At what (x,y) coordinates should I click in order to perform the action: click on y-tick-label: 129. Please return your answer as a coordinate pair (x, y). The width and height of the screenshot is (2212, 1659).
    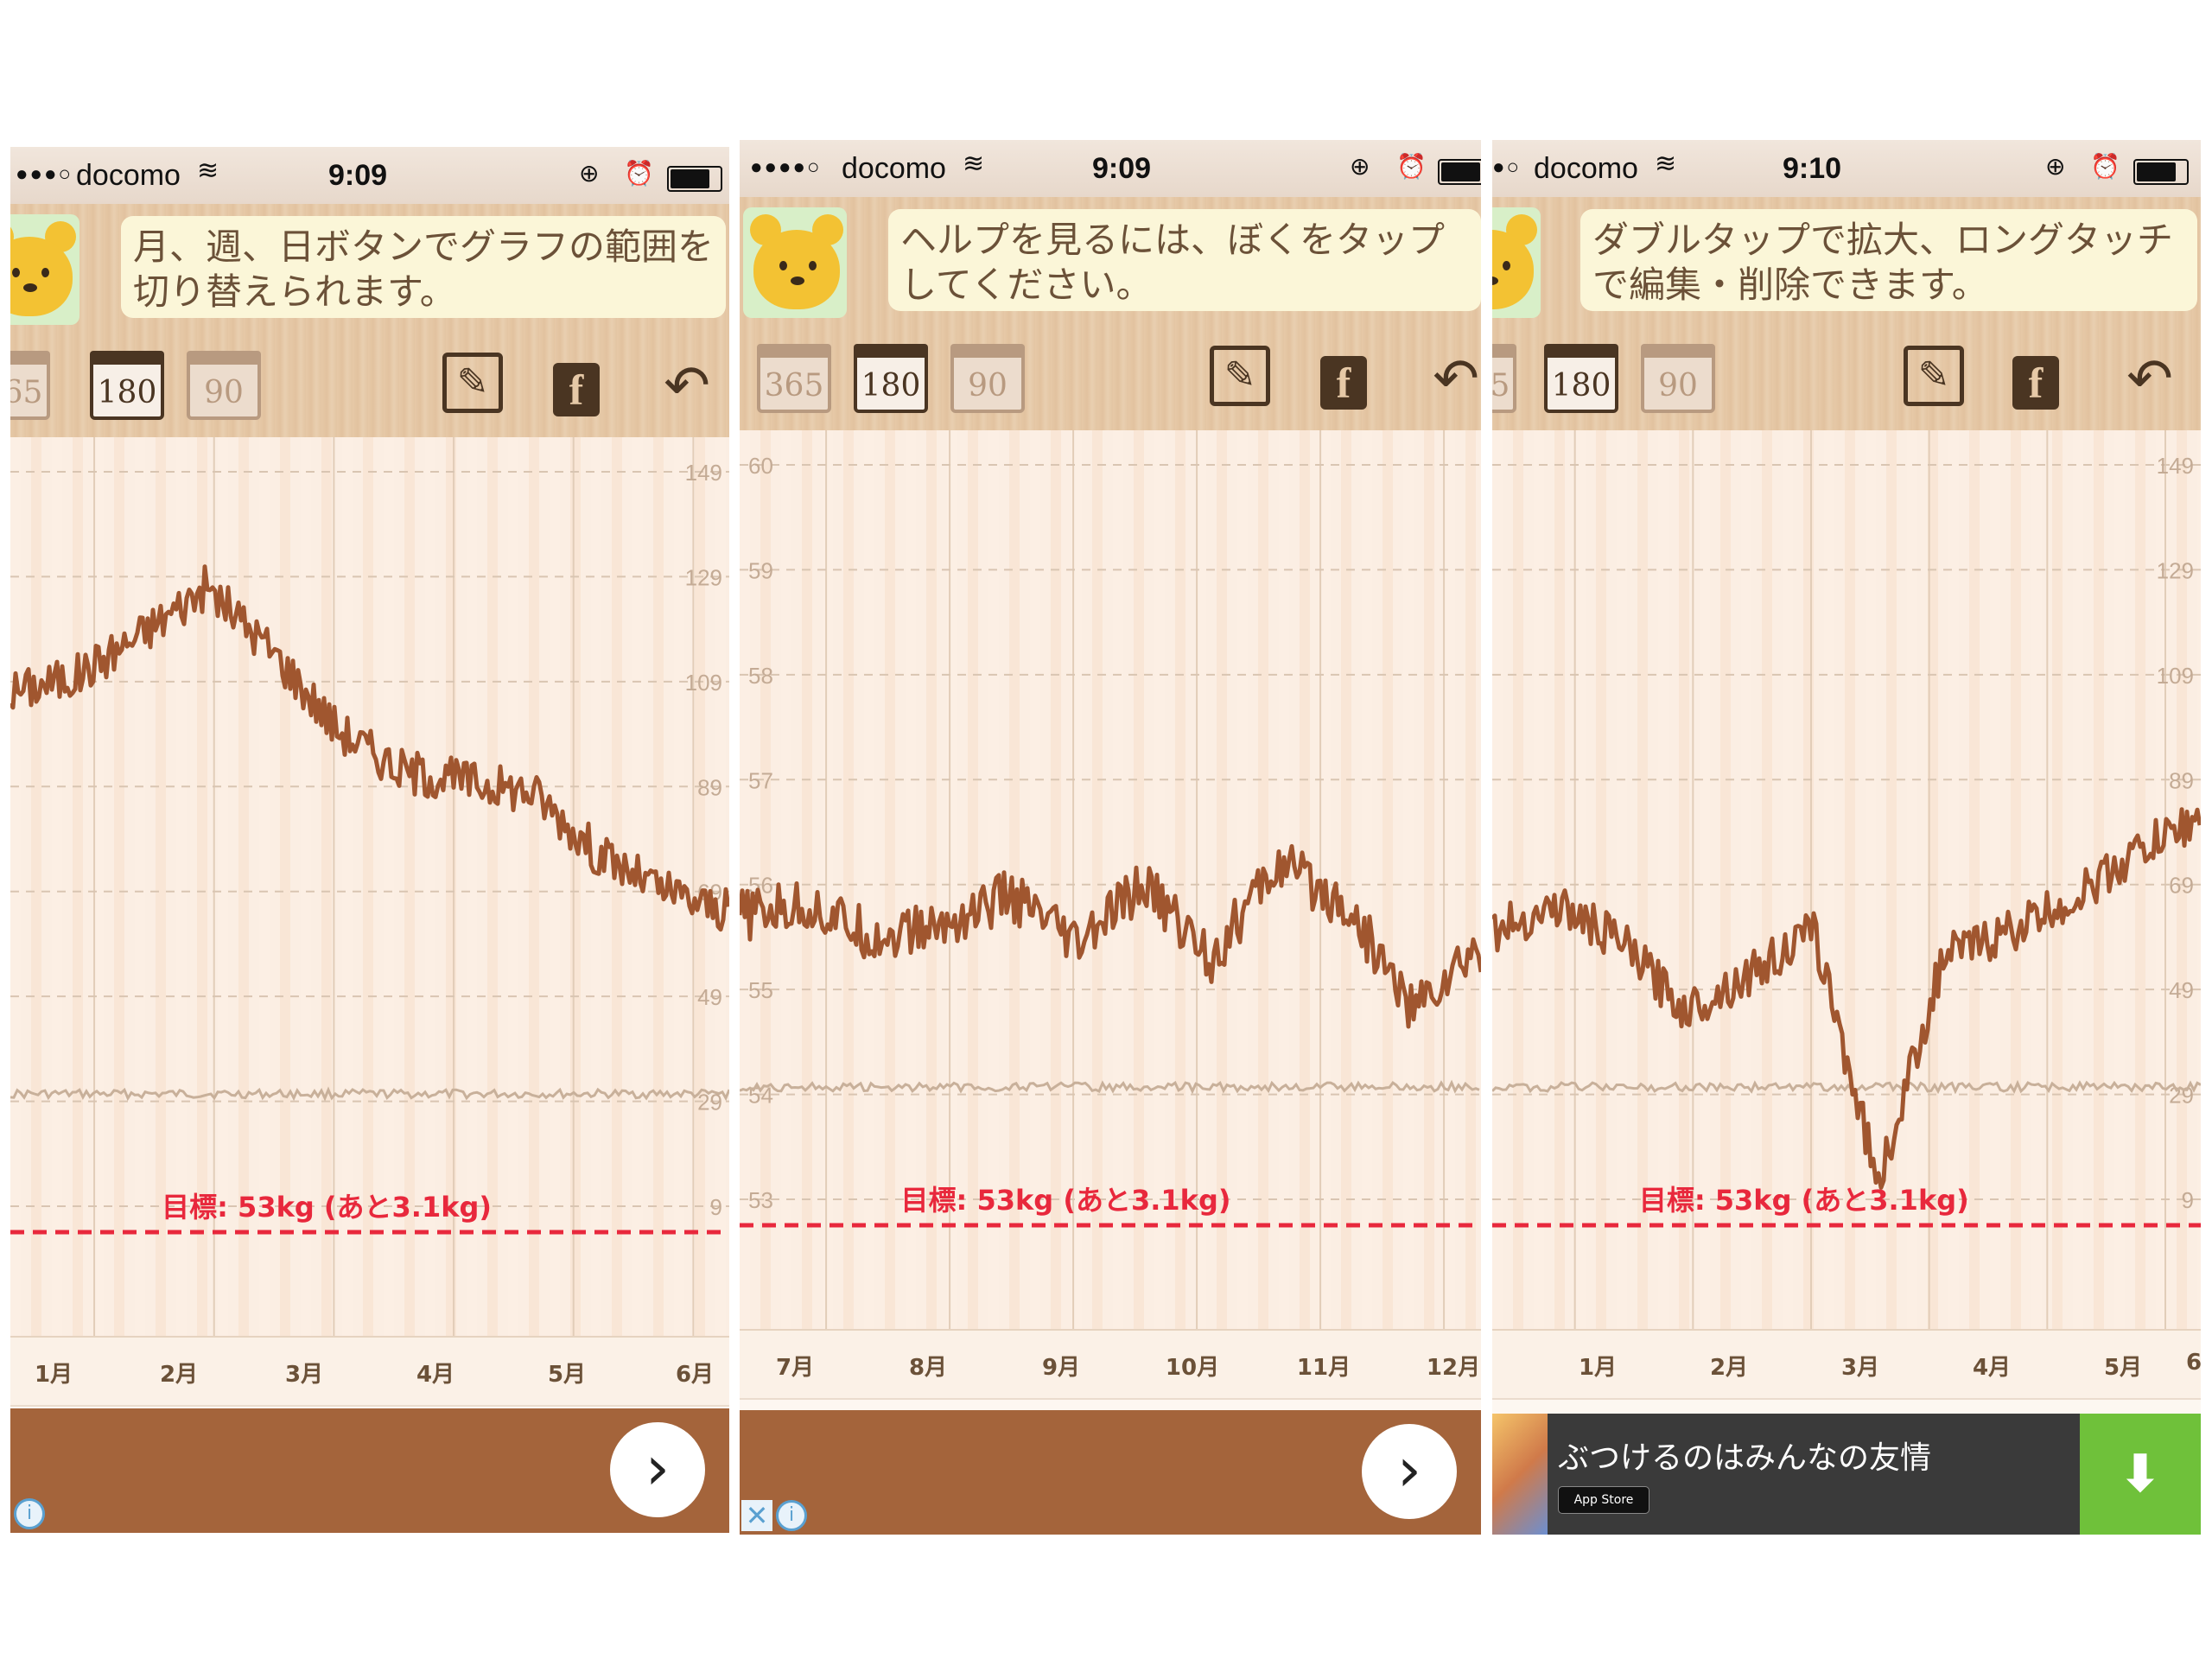
    Looking at the image, I should click on (2175, 570).